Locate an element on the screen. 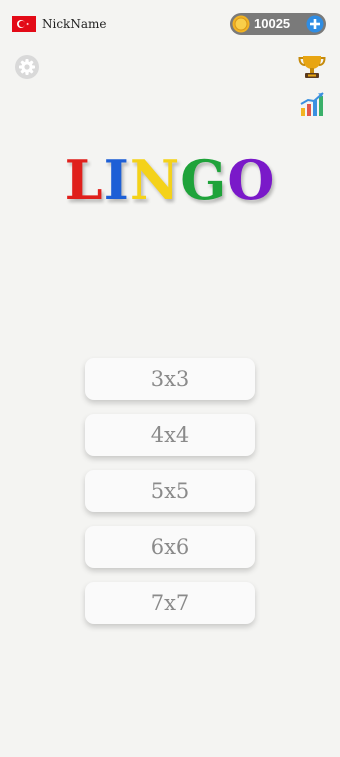  title-letter-o: O is located at coordinates (251, 180).